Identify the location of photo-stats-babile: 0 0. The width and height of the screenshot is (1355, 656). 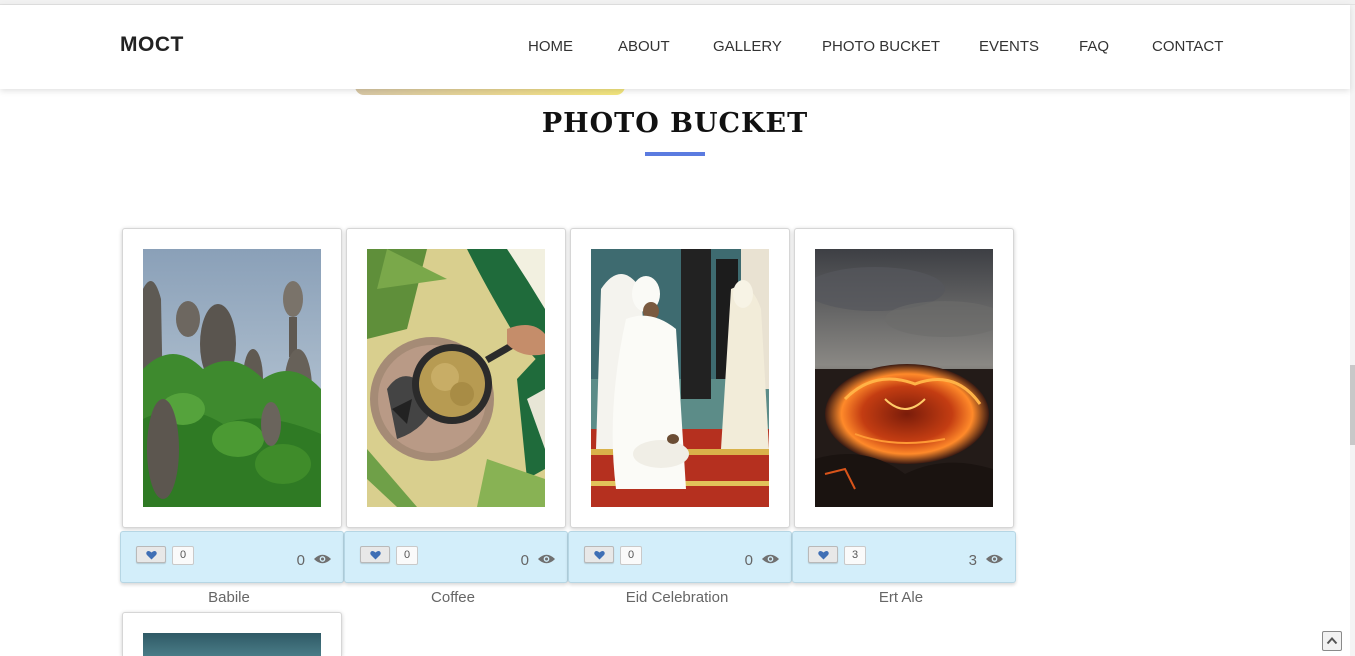
(232, 557).